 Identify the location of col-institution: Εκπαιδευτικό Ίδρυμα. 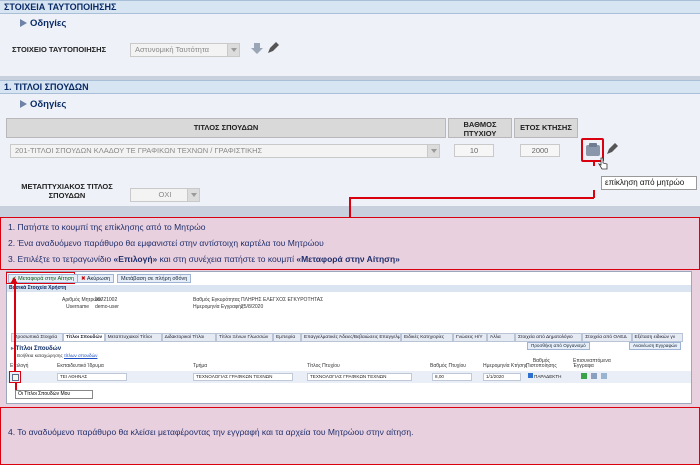
(80, 366).